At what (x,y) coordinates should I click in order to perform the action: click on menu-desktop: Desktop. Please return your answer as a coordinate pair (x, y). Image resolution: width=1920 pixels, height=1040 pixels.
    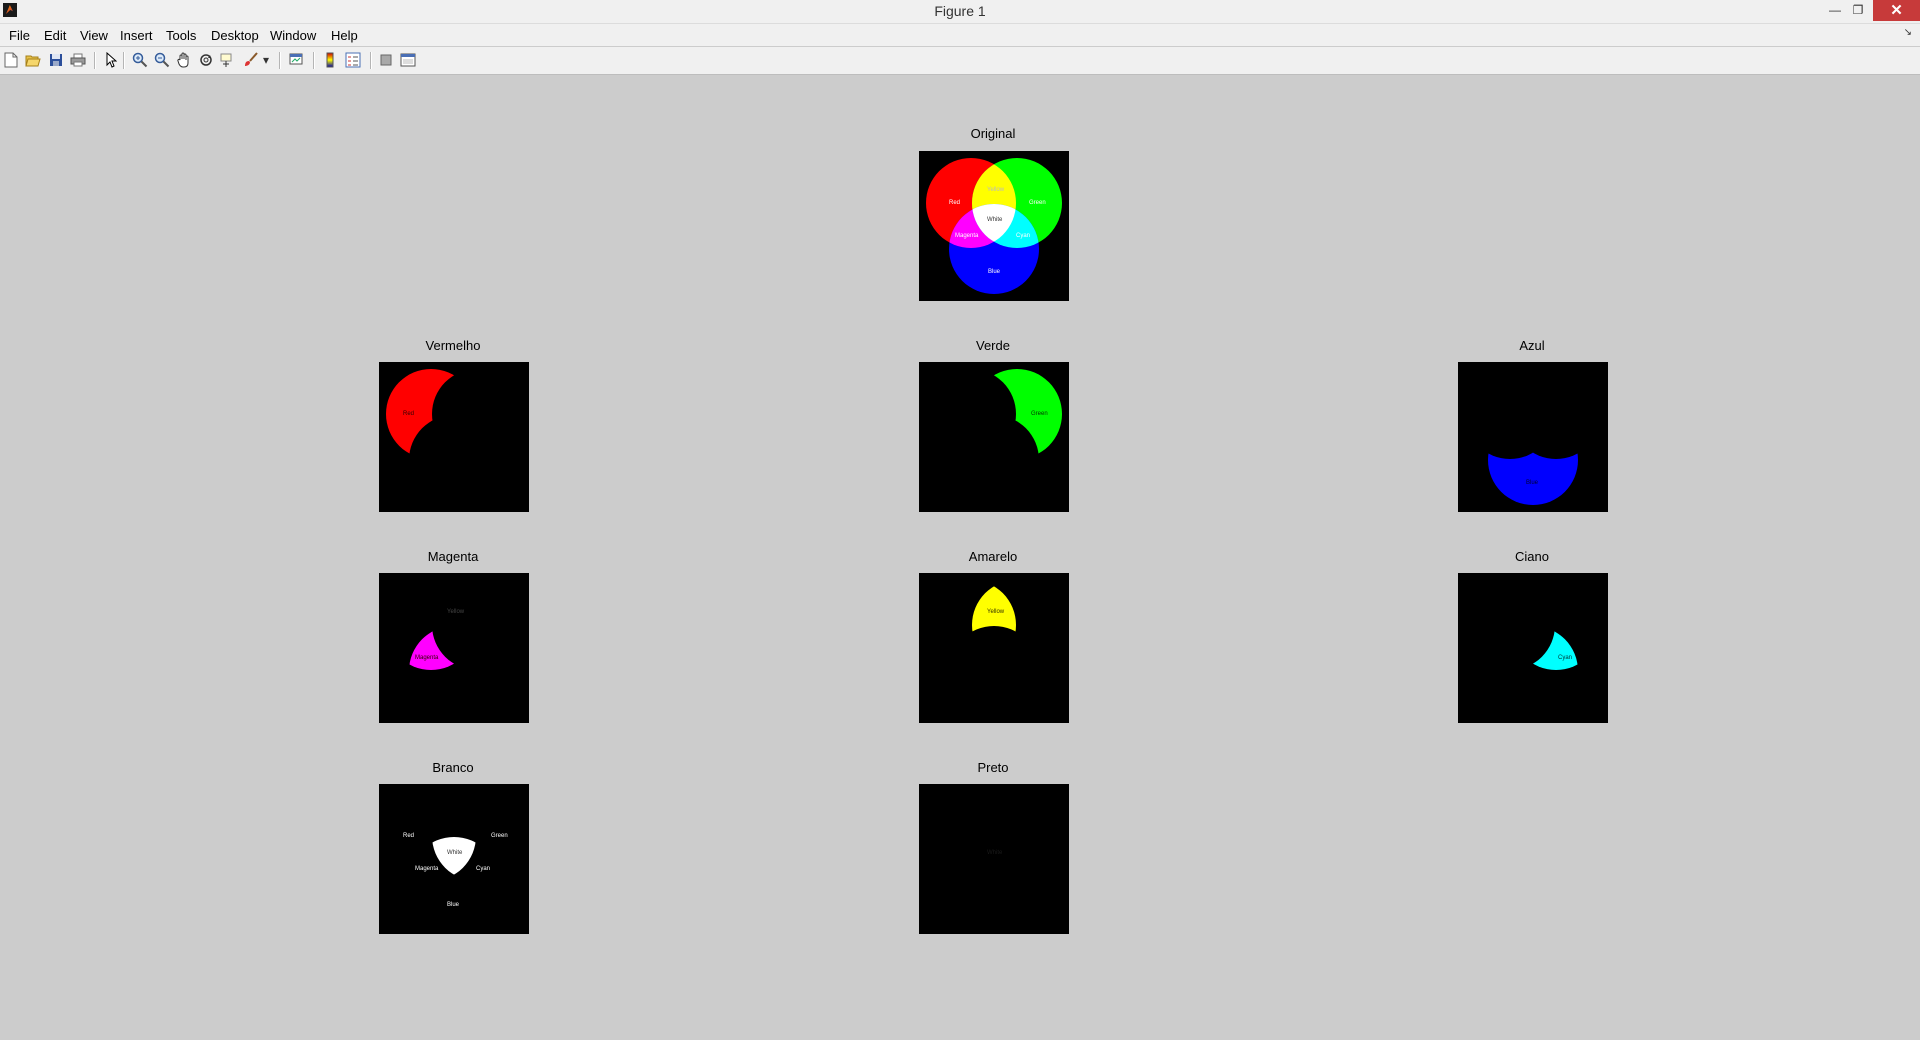
    Looking at the image, I should click on (235, 35).